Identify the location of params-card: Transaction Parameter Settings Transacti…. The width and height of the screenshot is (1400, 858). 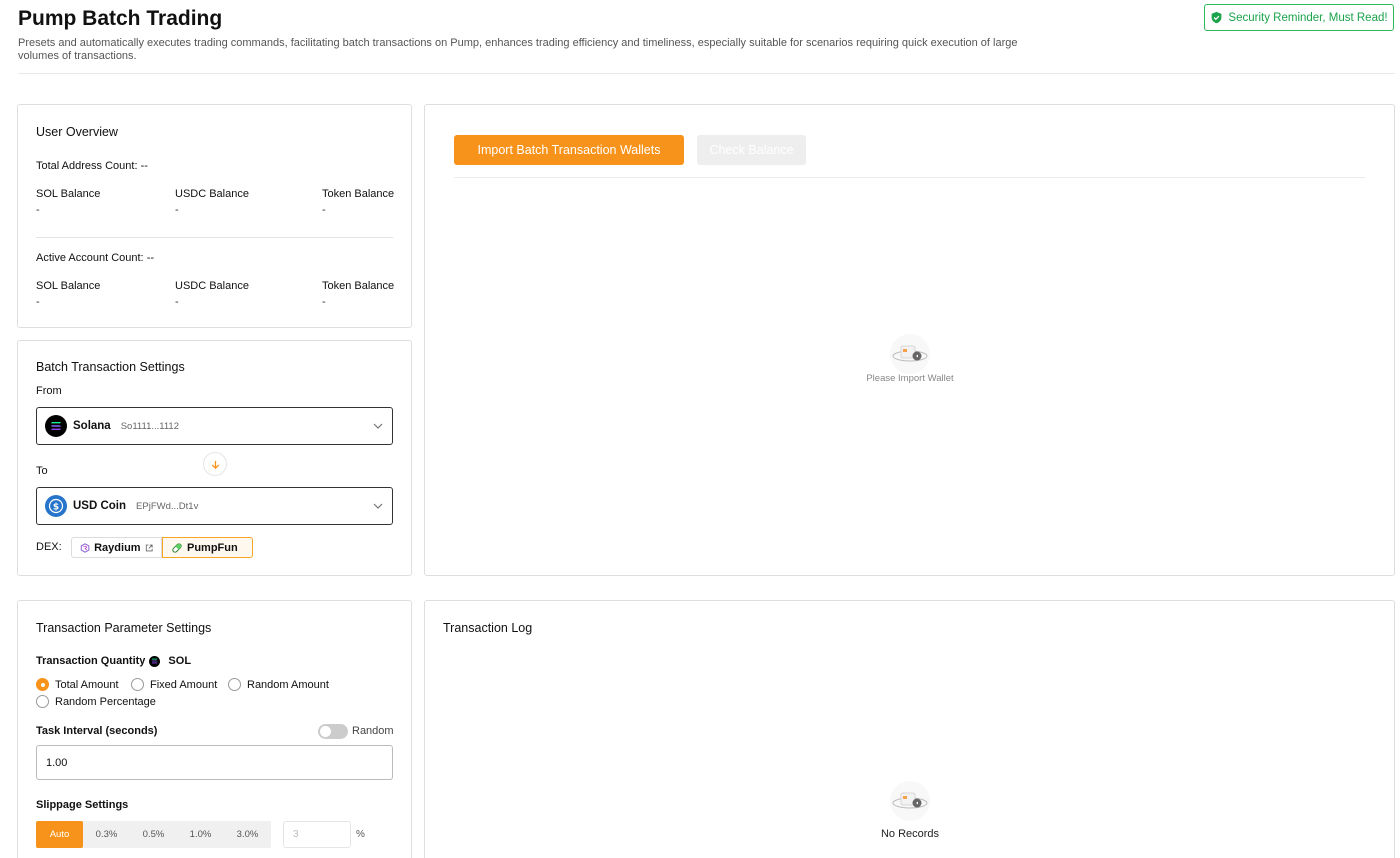
(214, 729).